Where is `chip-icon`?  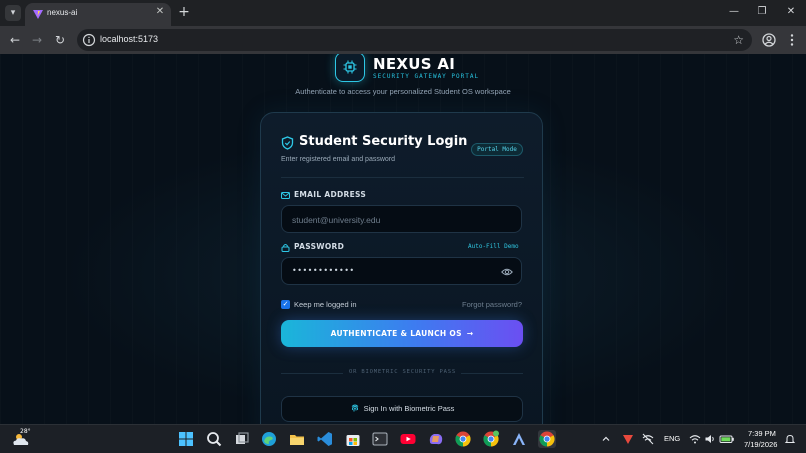 chip-icon is located at coordinates (350, 67).